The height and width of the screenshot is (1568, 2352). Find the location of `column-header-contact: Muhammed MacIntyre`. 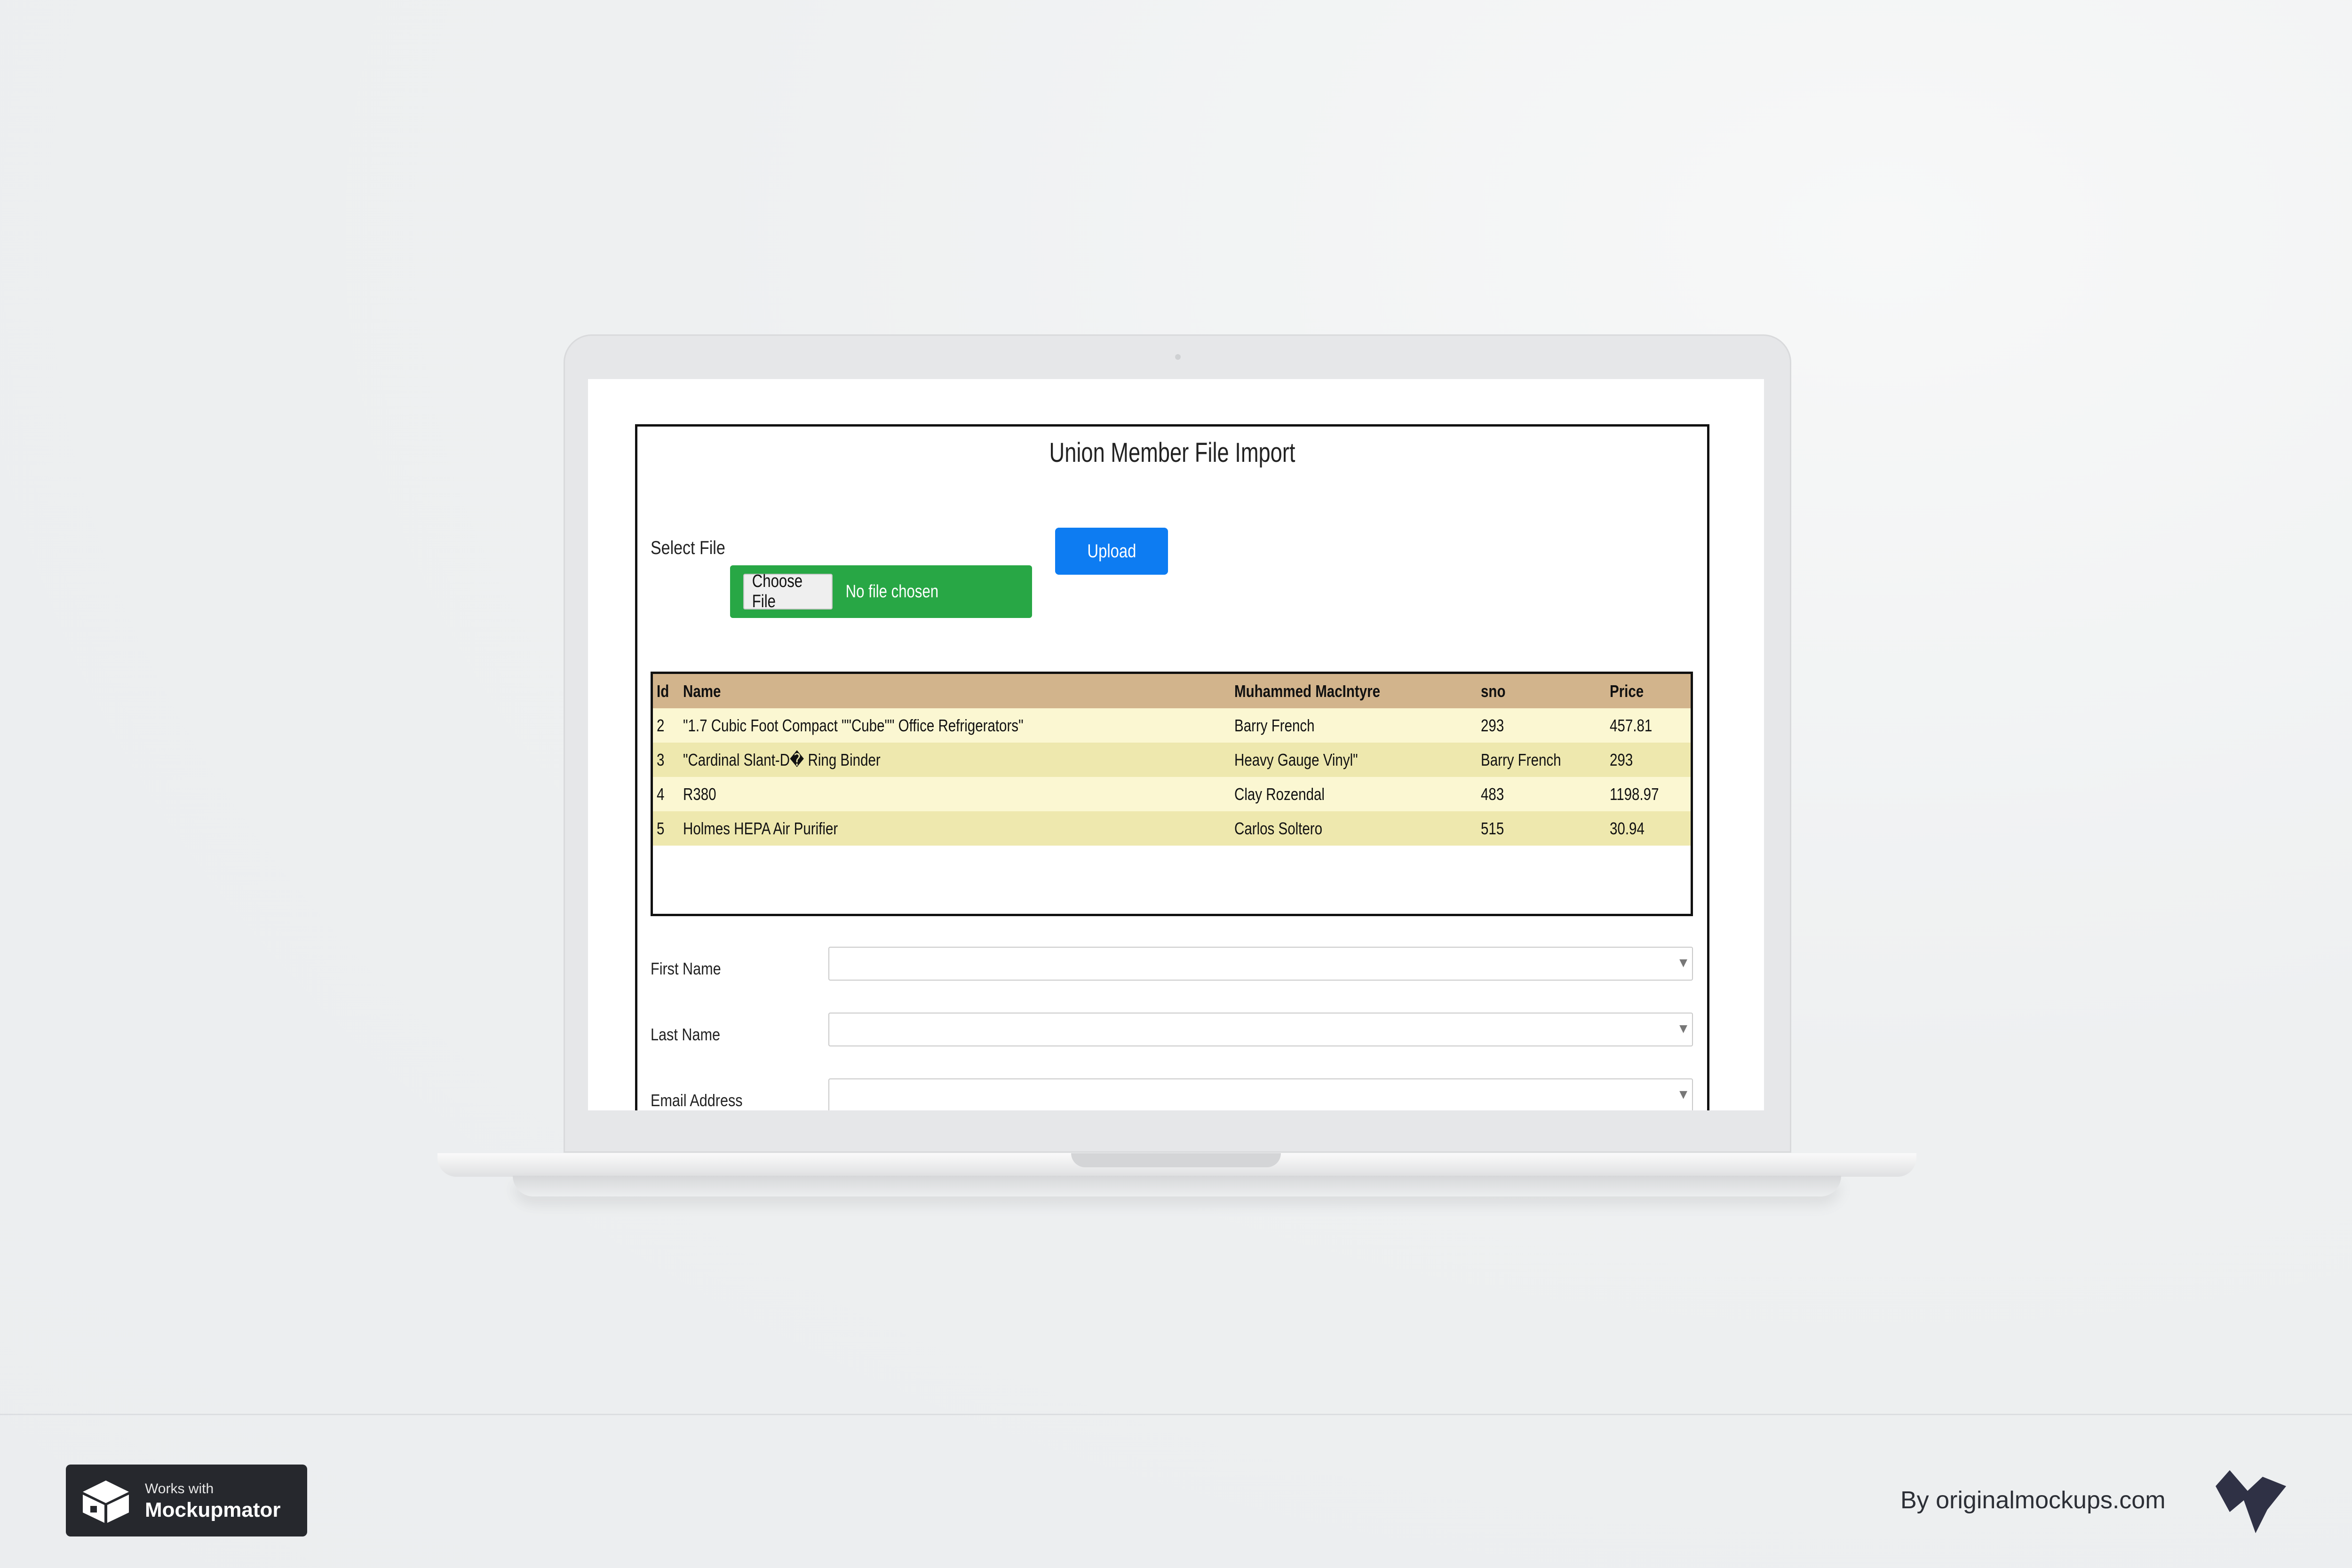

column-header-contact: Muhammed MacIntyre is located at coordinates (1354, 691).